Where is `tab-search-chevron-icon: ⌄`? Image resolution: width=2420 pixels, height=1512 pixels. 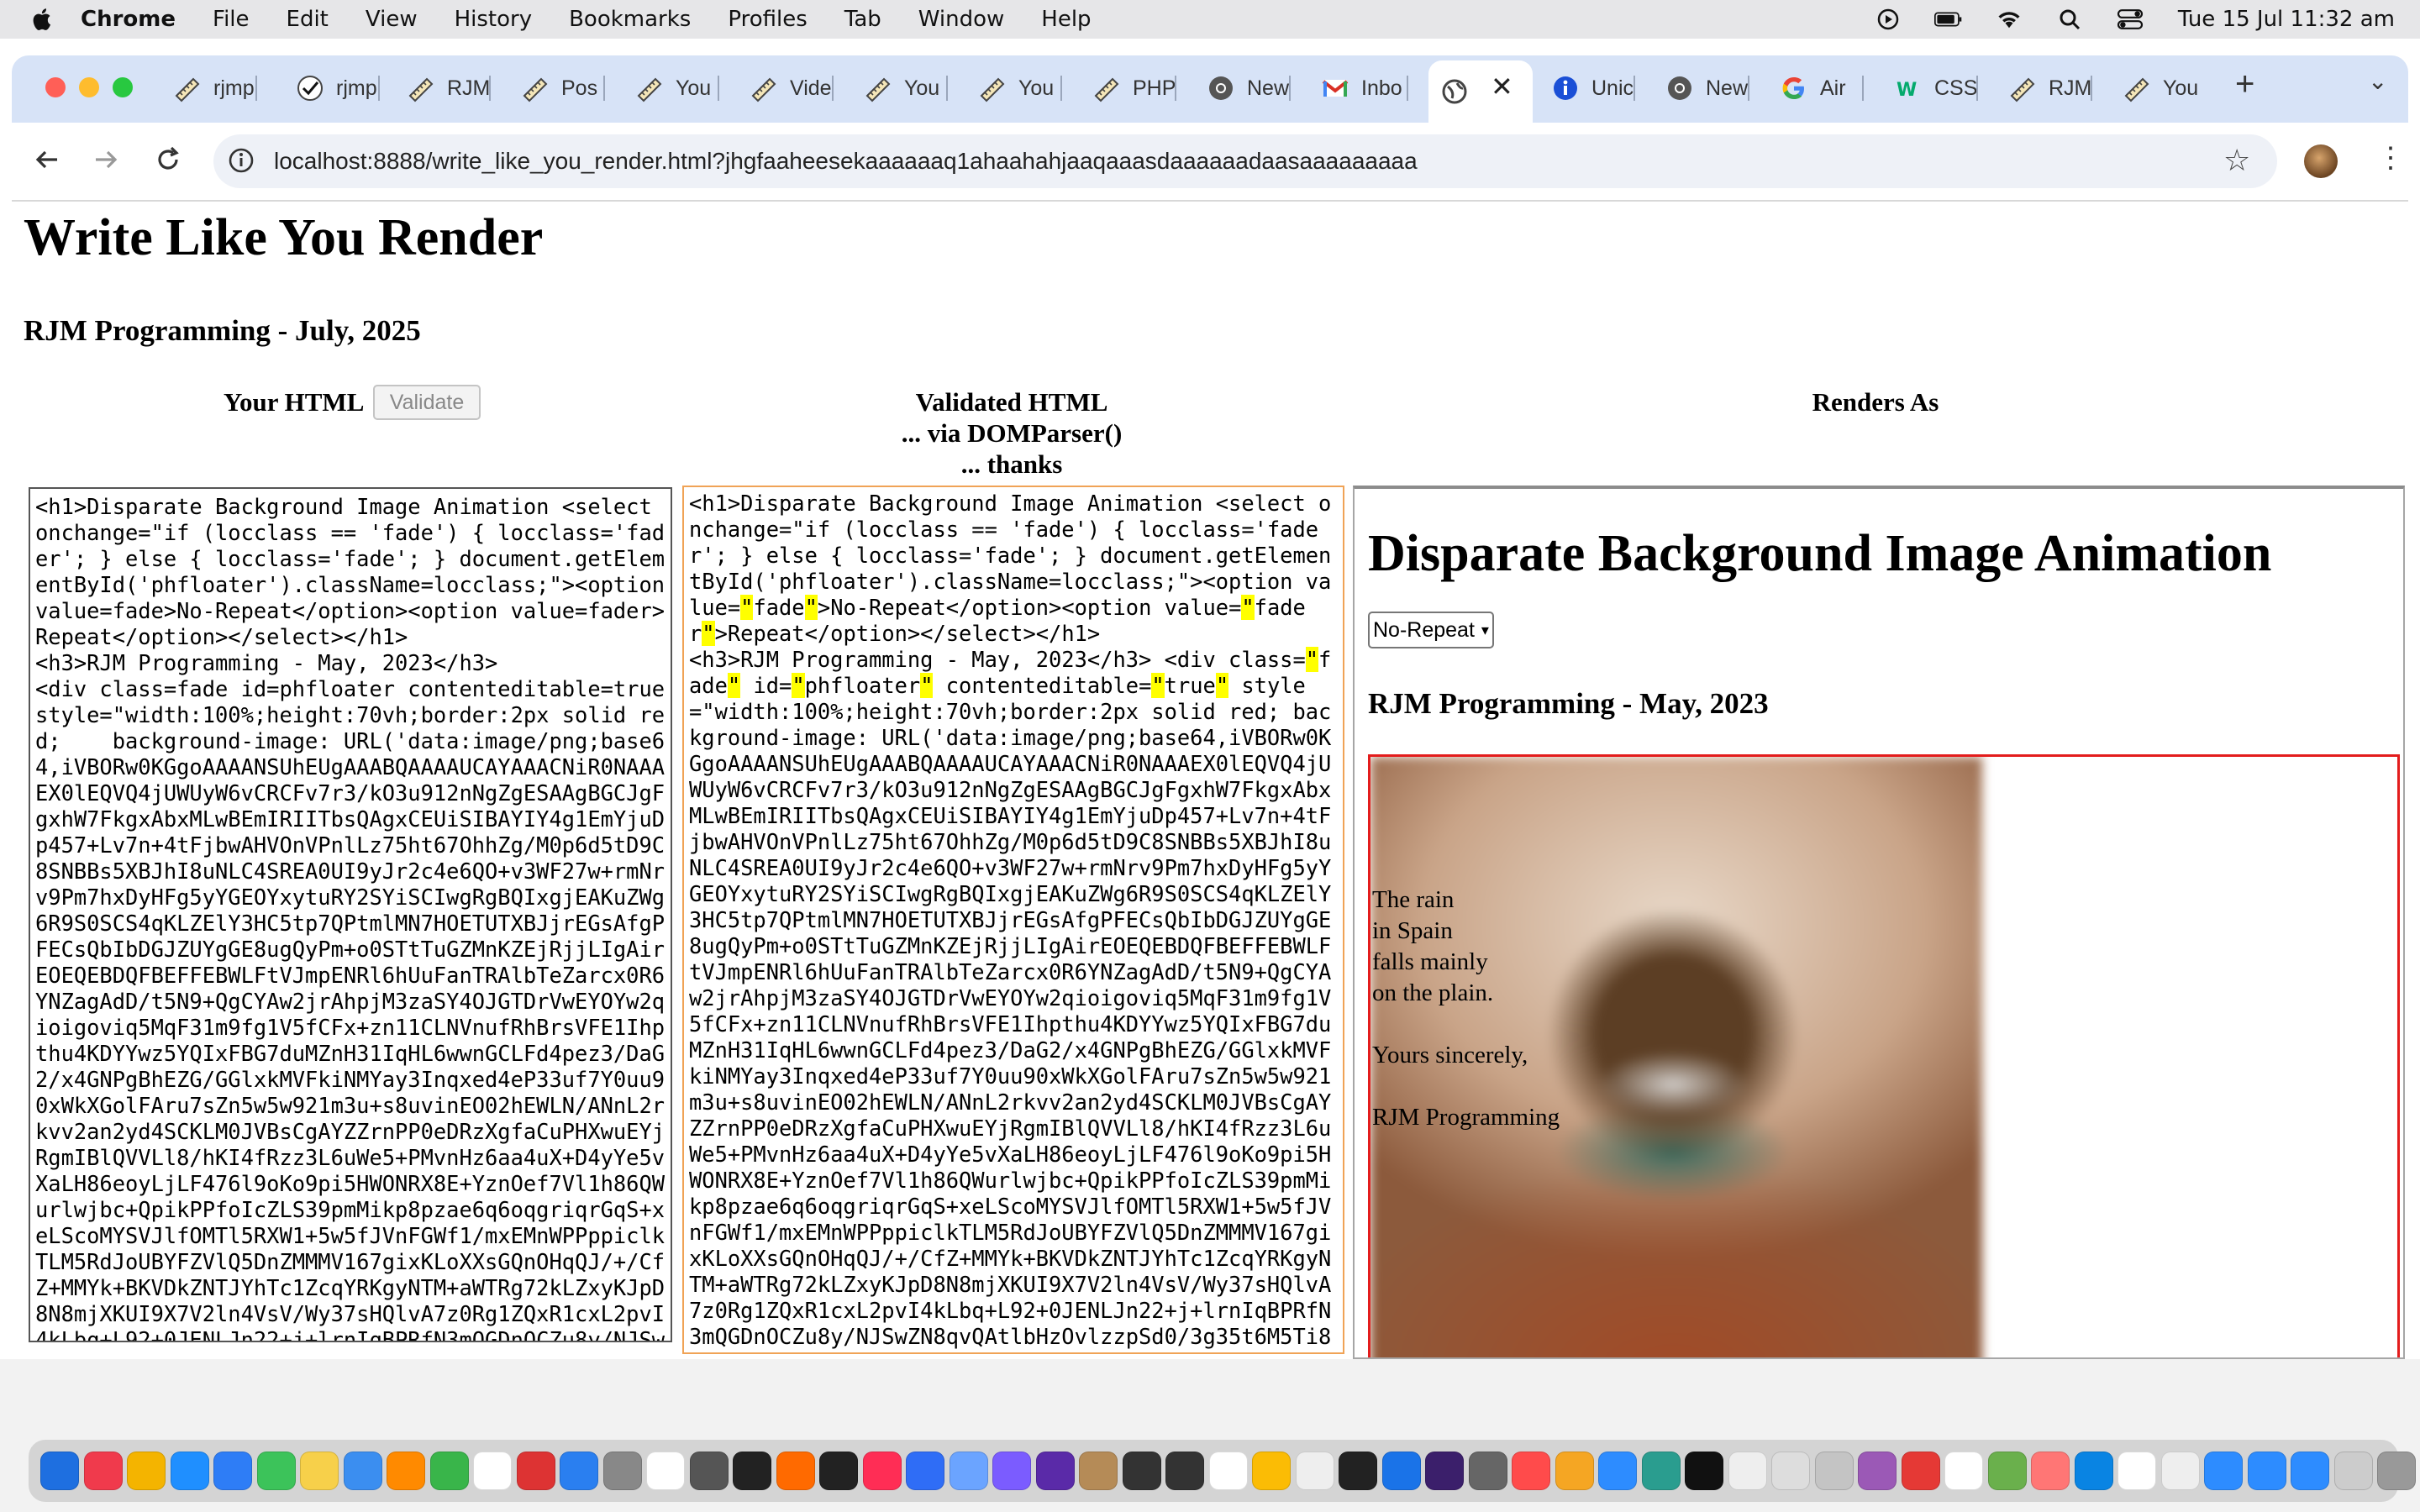
tab-search-chevron-icon: ⌄ is located at coordinates (2377, 81).